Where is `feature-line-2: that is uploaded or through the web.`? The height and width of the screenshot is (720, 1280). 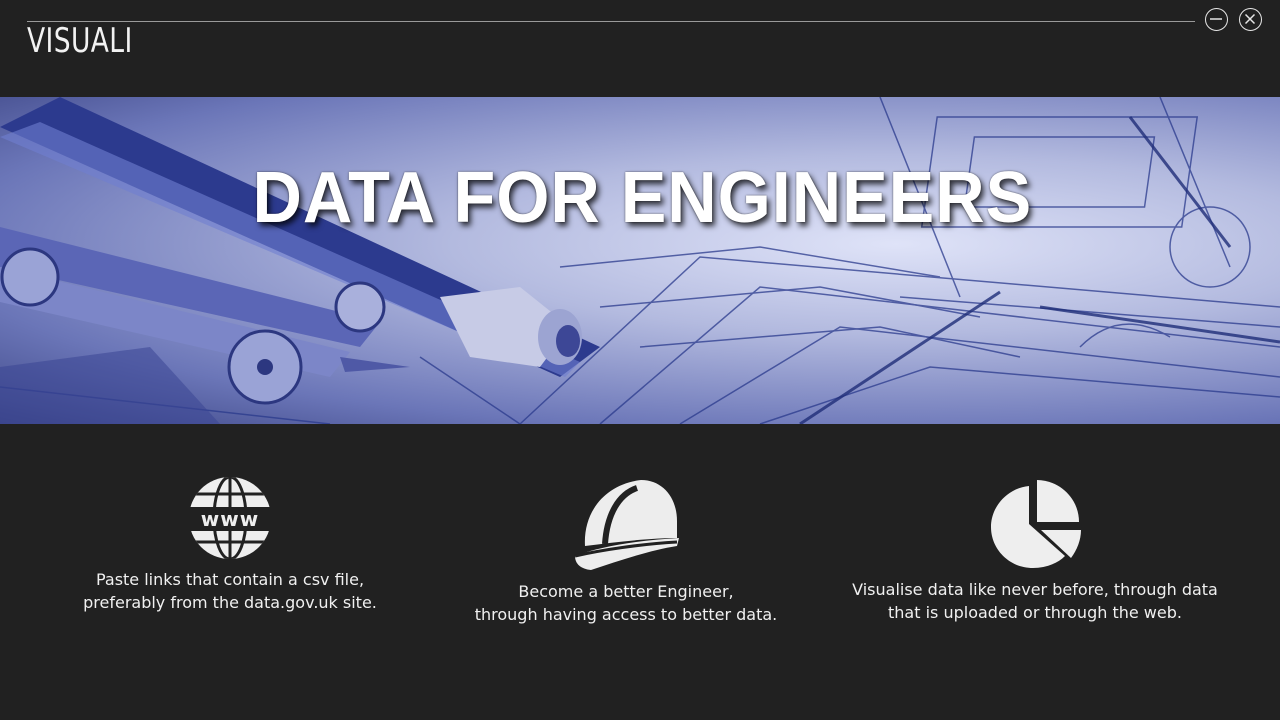 feature-line-2: that is uploaded or through the web. is located at coordinates (1035, 612).